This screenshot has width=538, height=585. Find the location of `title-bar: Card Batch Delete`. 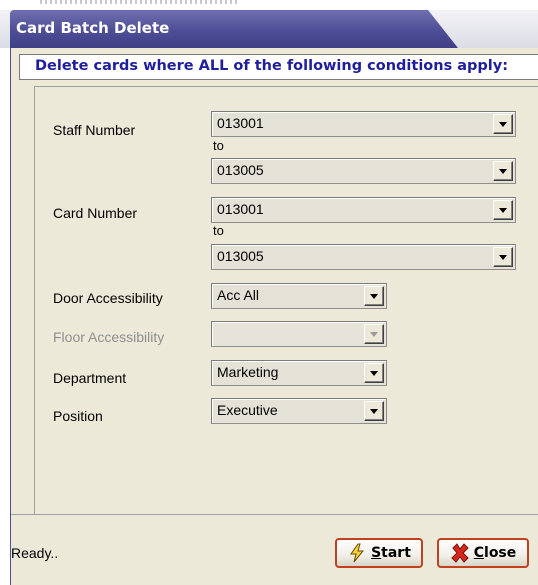

title-bar: Card Batch Delete is located at coordinates (269, 29).